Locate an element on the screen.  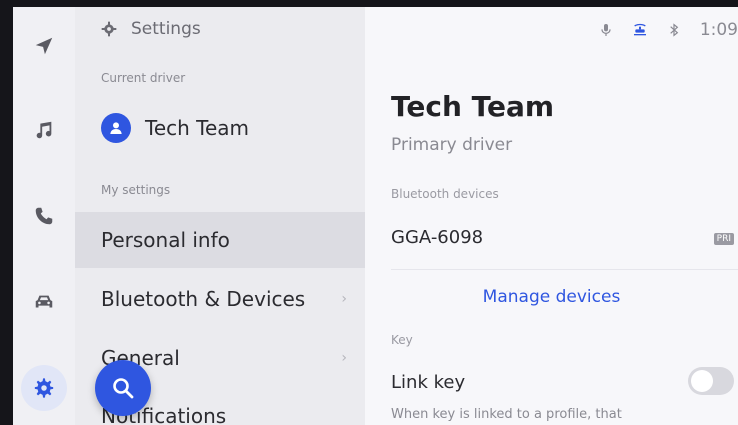
divider is located at coordinates (564, 269).